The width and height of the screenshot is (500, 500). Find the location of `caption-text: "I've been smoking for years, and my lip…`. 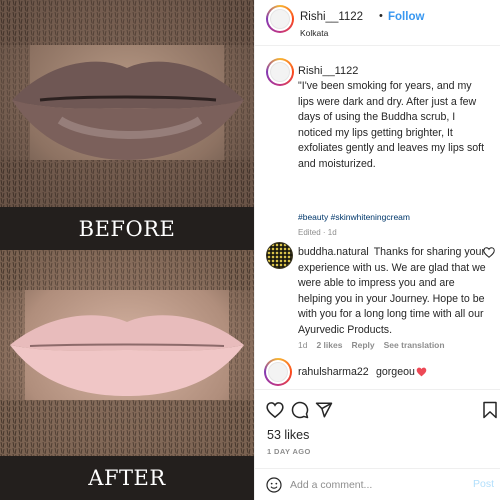

caption-text: "I've been smoking for years, and my lip… is located at coordinates (391, 125).